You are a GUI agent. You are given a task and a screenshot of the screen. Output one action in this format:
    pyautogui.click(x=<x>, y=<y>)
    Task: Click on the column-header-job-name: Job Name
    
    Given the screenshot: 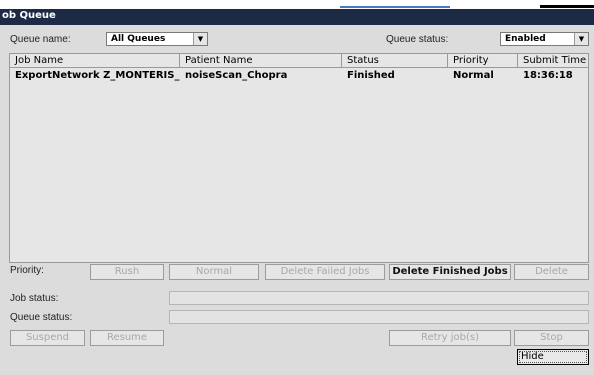 What is the action you would take?
    pyautogui.click(x=95, y=61)
    